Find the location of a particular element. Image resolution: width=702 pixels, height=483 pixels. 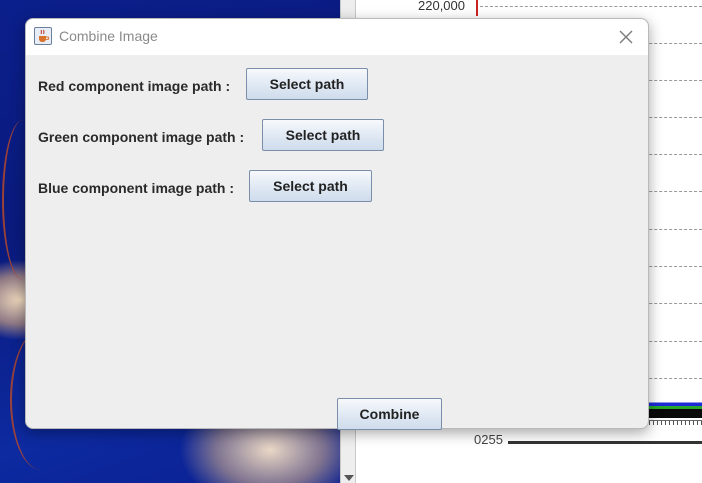

red-path-label: Red component image path : is located at coordinates (134, 86).